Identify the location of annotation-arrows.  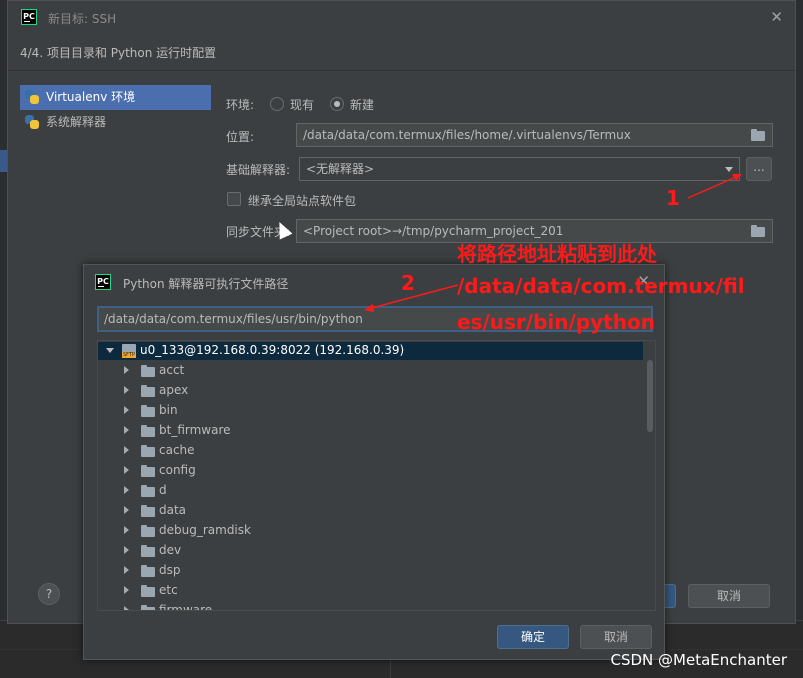
(553, 243).